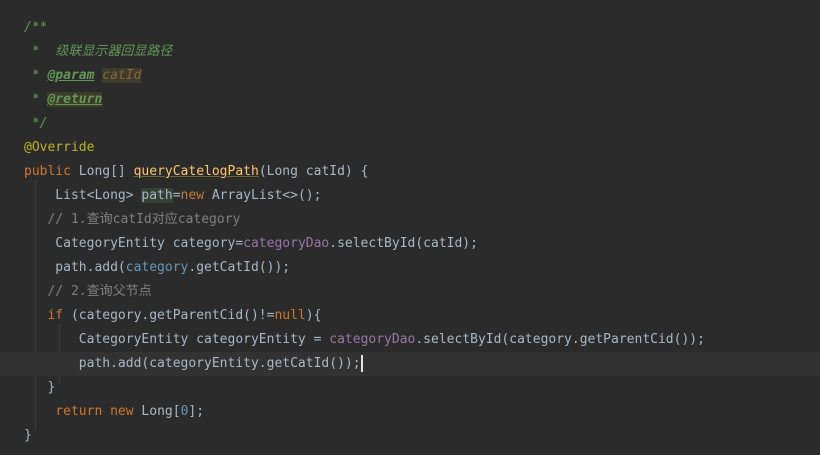 Image resolution: width=820 pixels, height=455 pixels. I want to click on code-line: // 2.查询父节点, so click(76, 292).